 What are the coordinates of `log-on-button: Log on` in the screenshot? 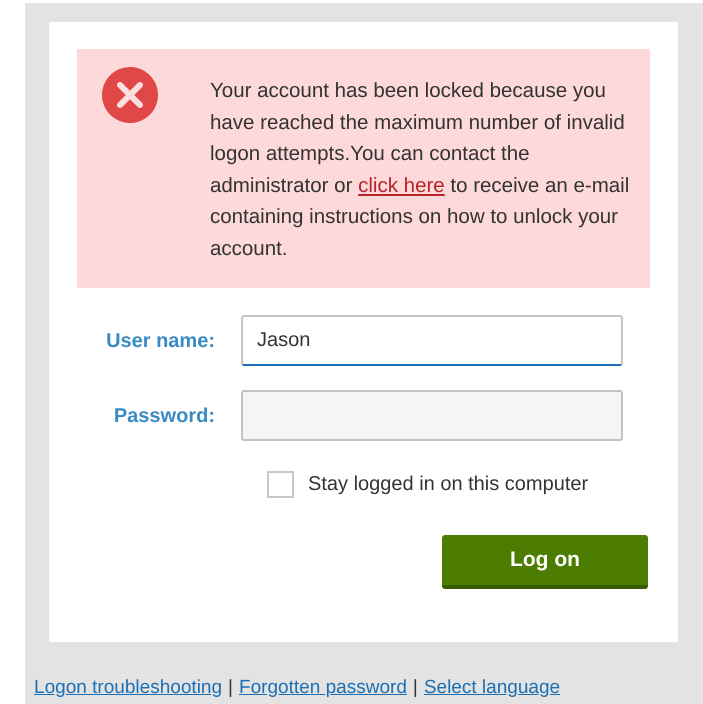 It's located at (545, 562).